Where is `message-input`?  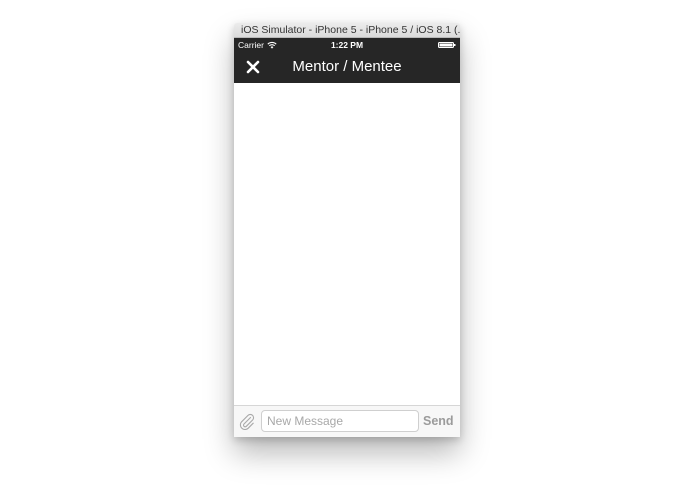
message-input is located at coordinates (340, 421).